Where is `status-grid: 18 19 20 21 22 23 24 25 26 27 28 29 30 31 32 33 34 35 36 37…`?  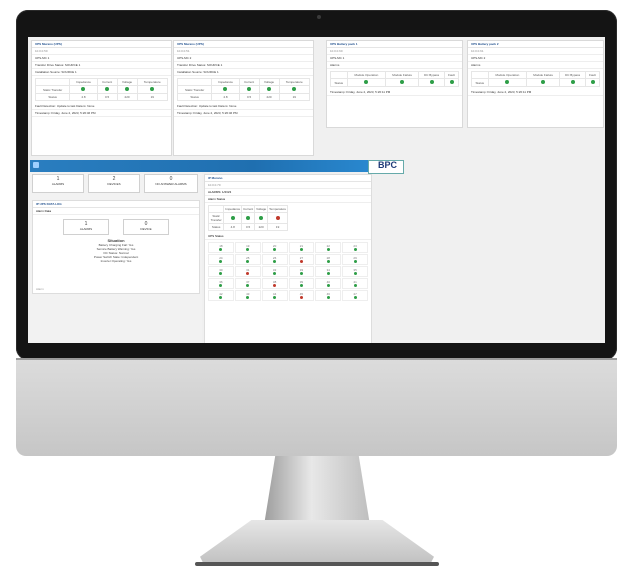 status-grid: 18 19 20 21 22 23 24 25 26 27 28 29 30 31 32 33 34 35 36 37… is located at coordinates (288, 271).